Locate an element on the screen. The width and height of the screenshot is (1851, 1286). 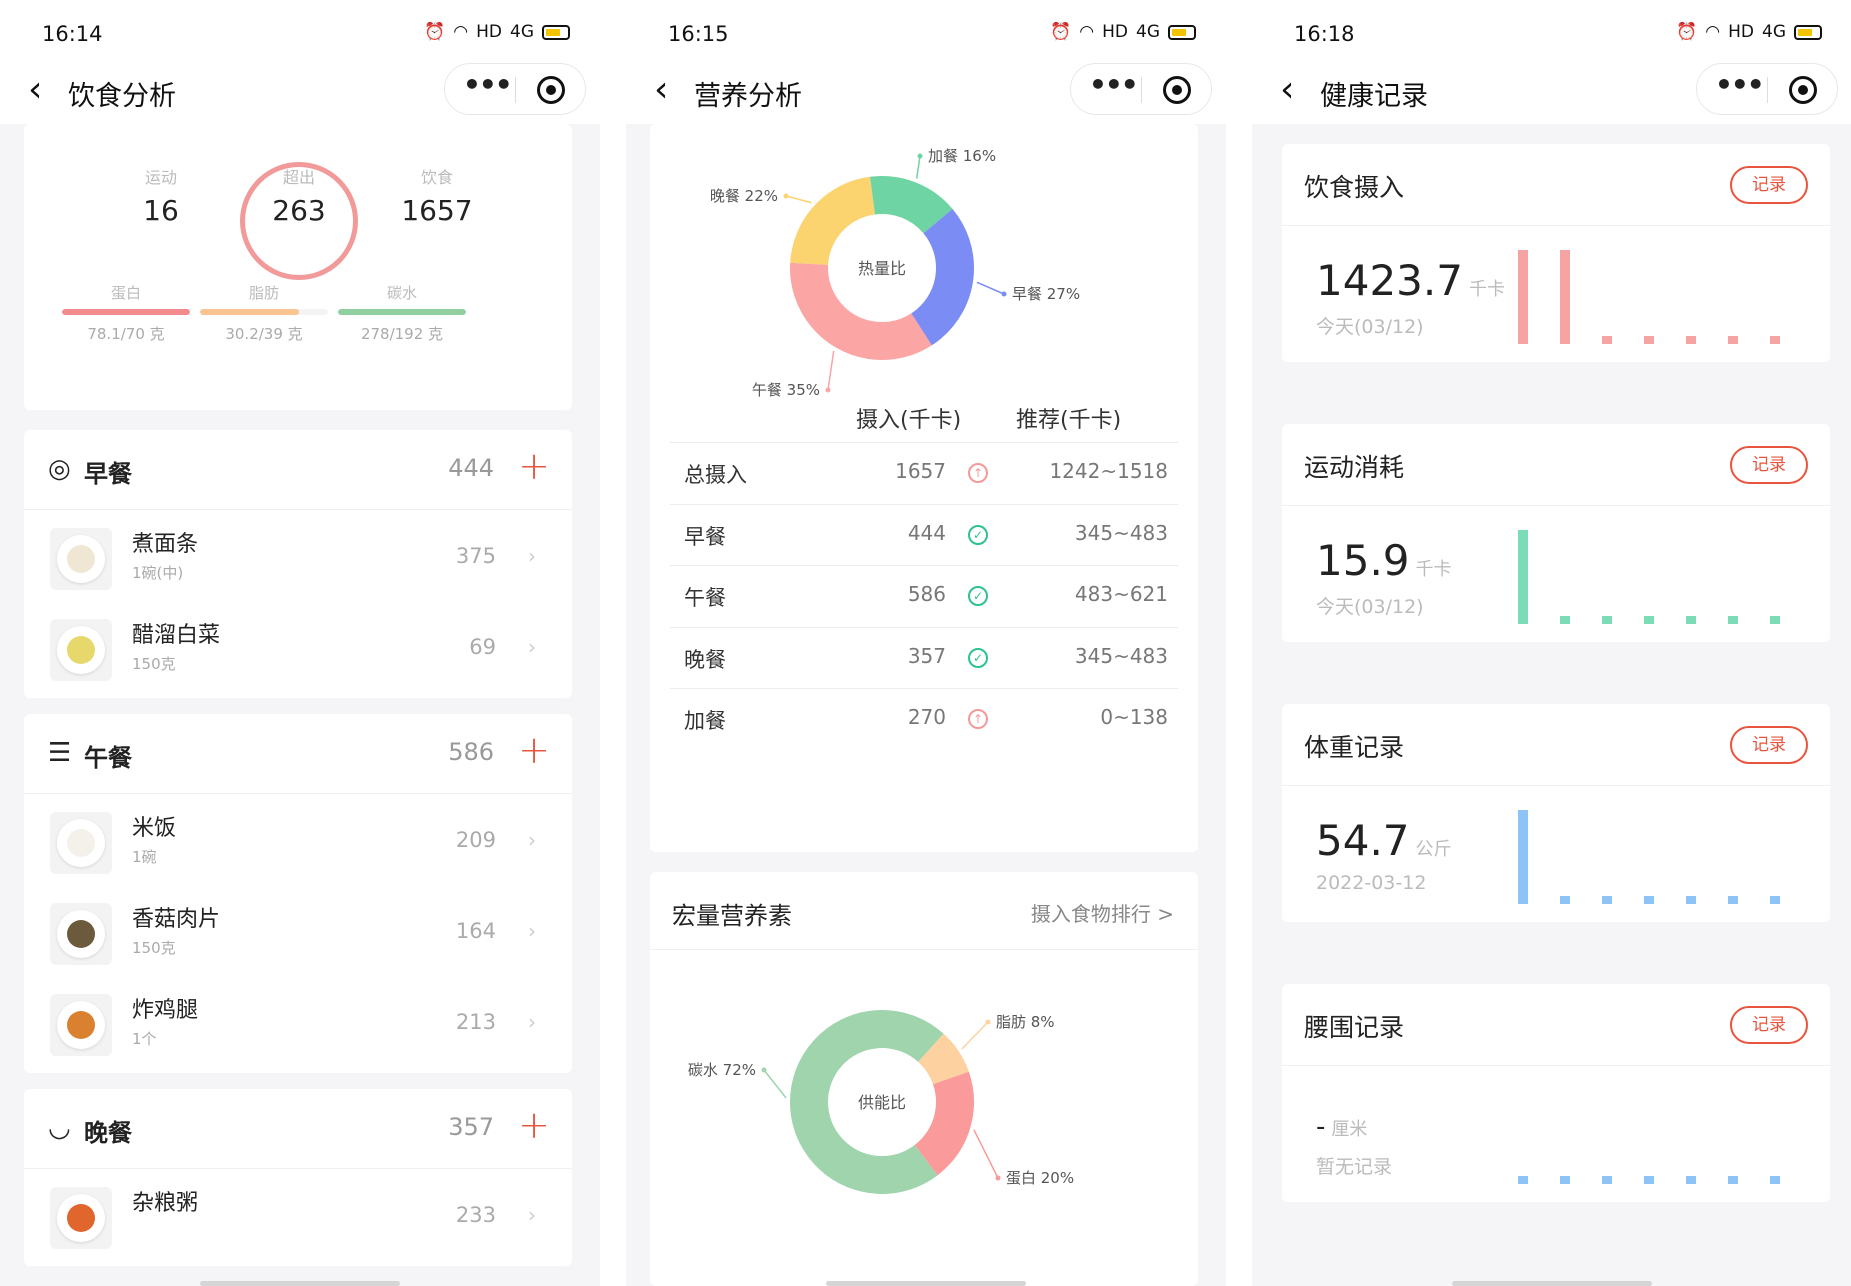
health-value: 15.9 is located at coordinates (1363, 560).